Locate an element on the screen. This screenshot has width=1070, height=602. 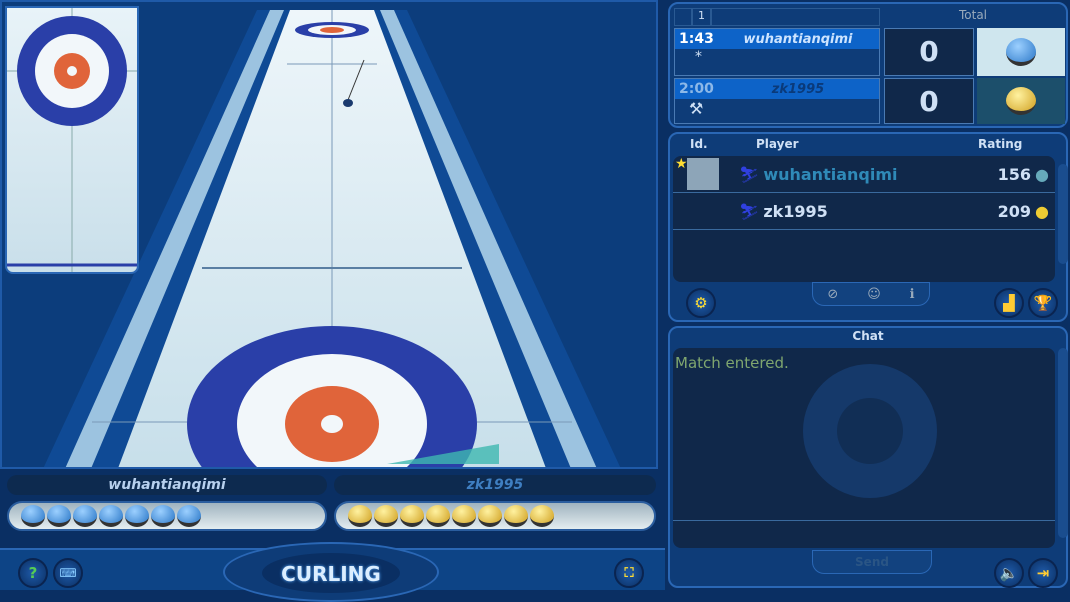
trophy-button: 🏆 is located at coordinates (1043, 303).